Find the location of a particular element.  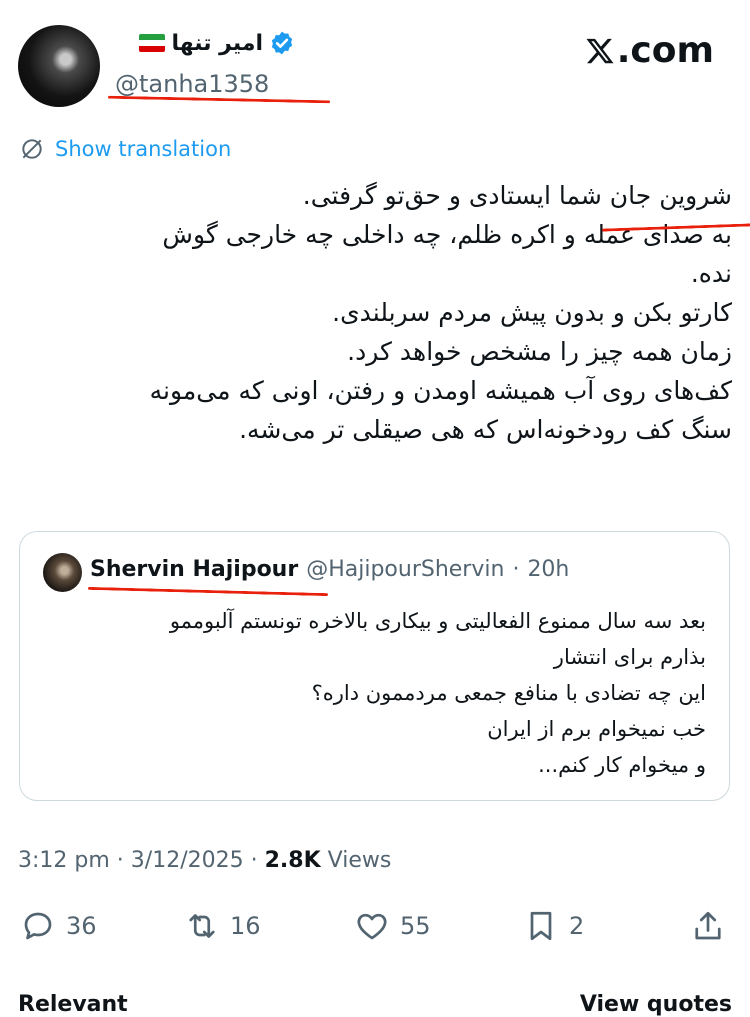

x-logo: .com is located at coordinates (649, 50).